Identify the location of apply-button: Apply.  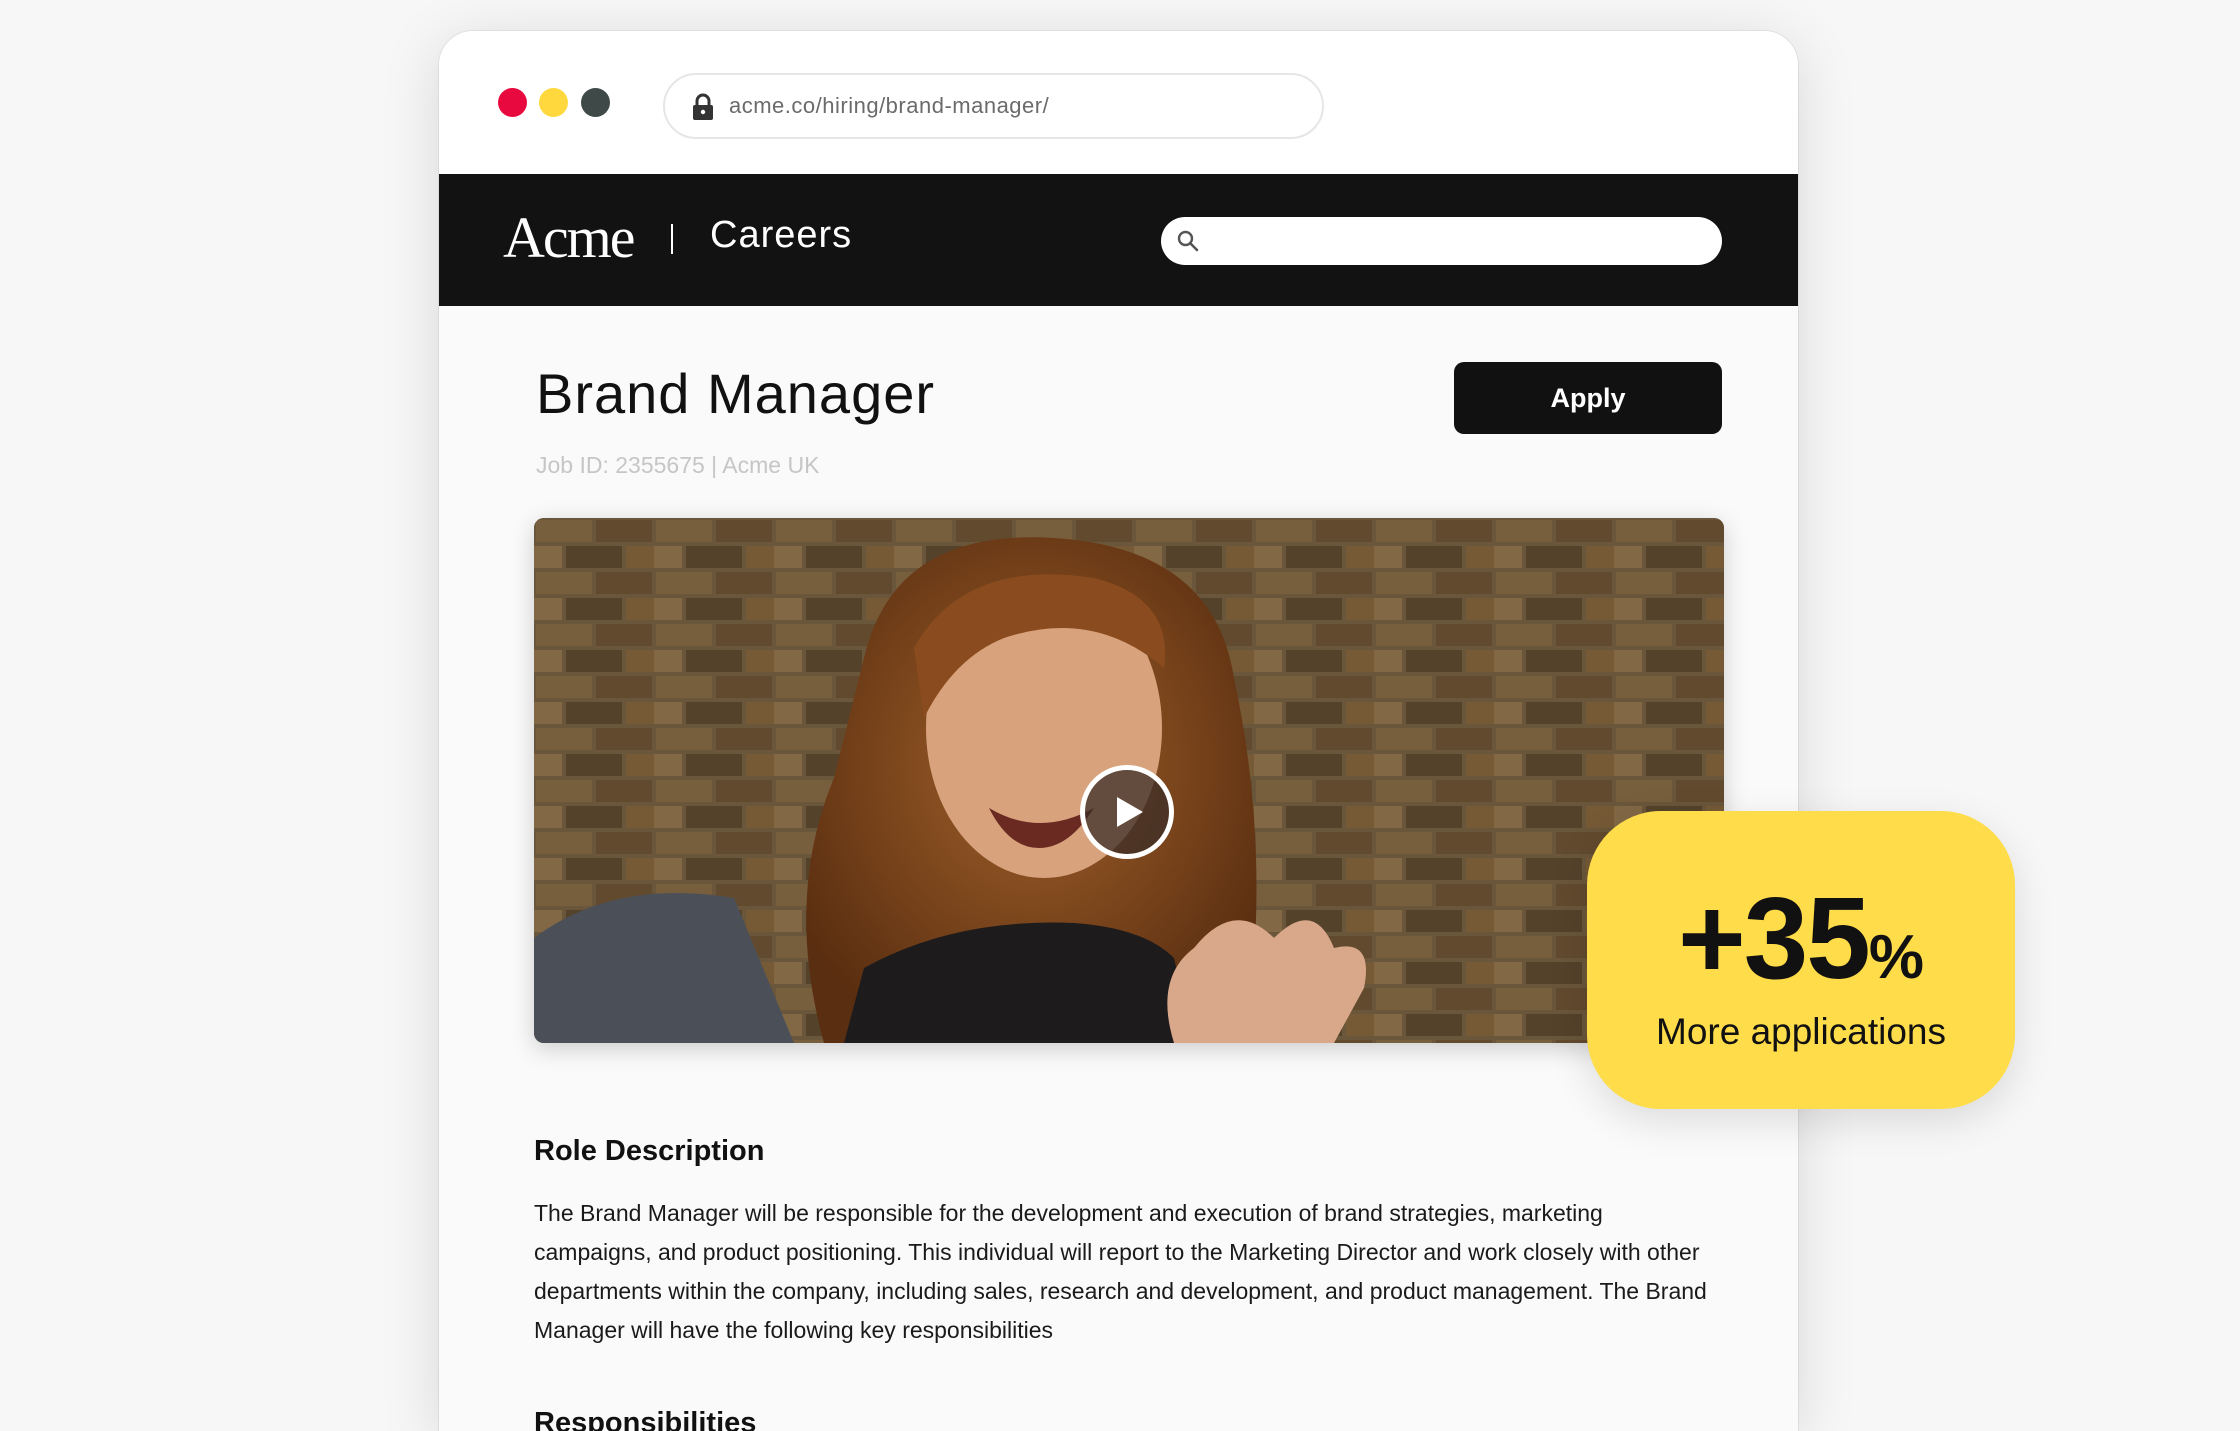
(1588, 398).